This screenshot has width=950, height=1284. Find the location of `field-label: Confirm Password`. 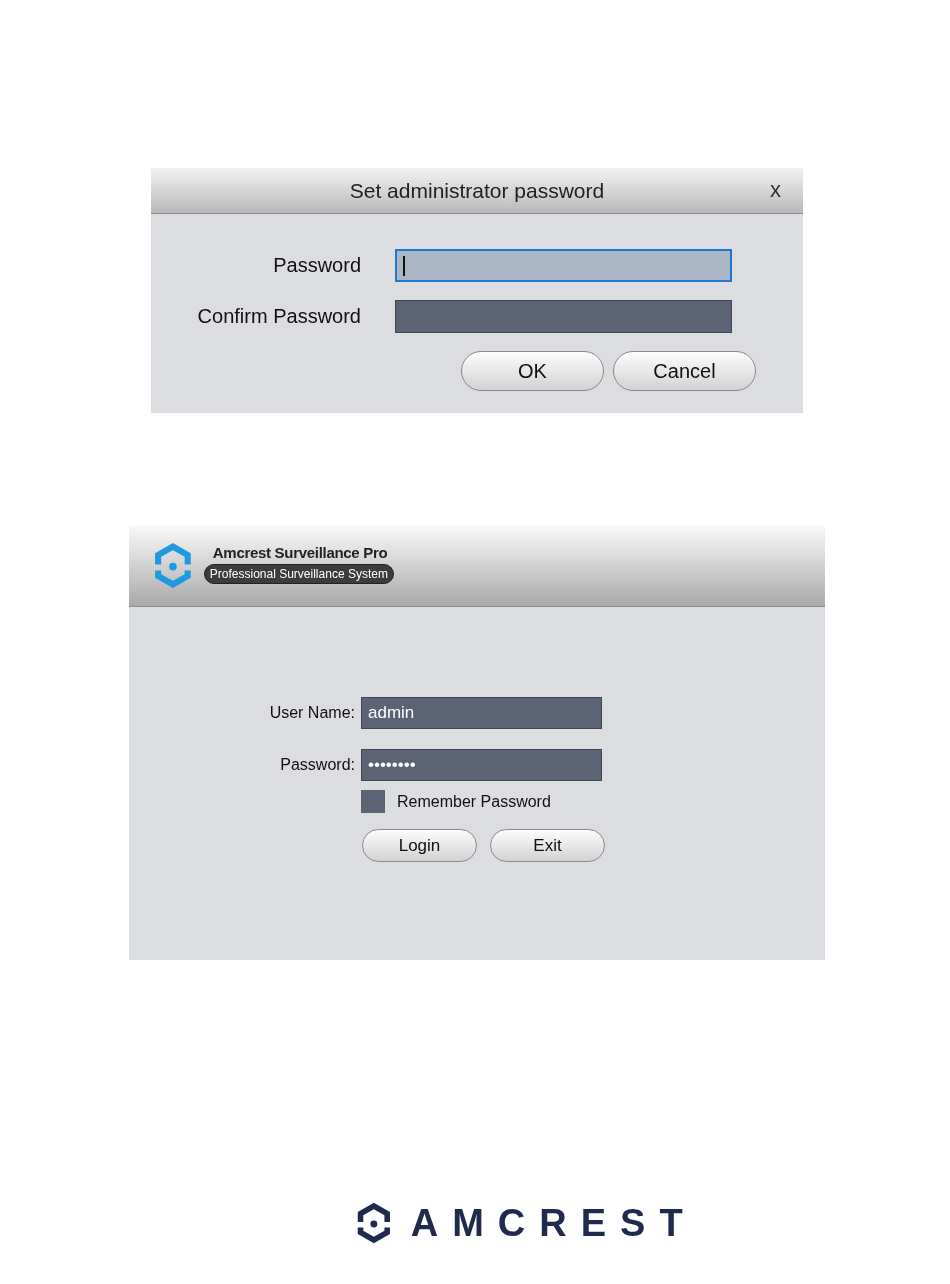

field-label: Confirm Password is located at coordinates (278, 316).